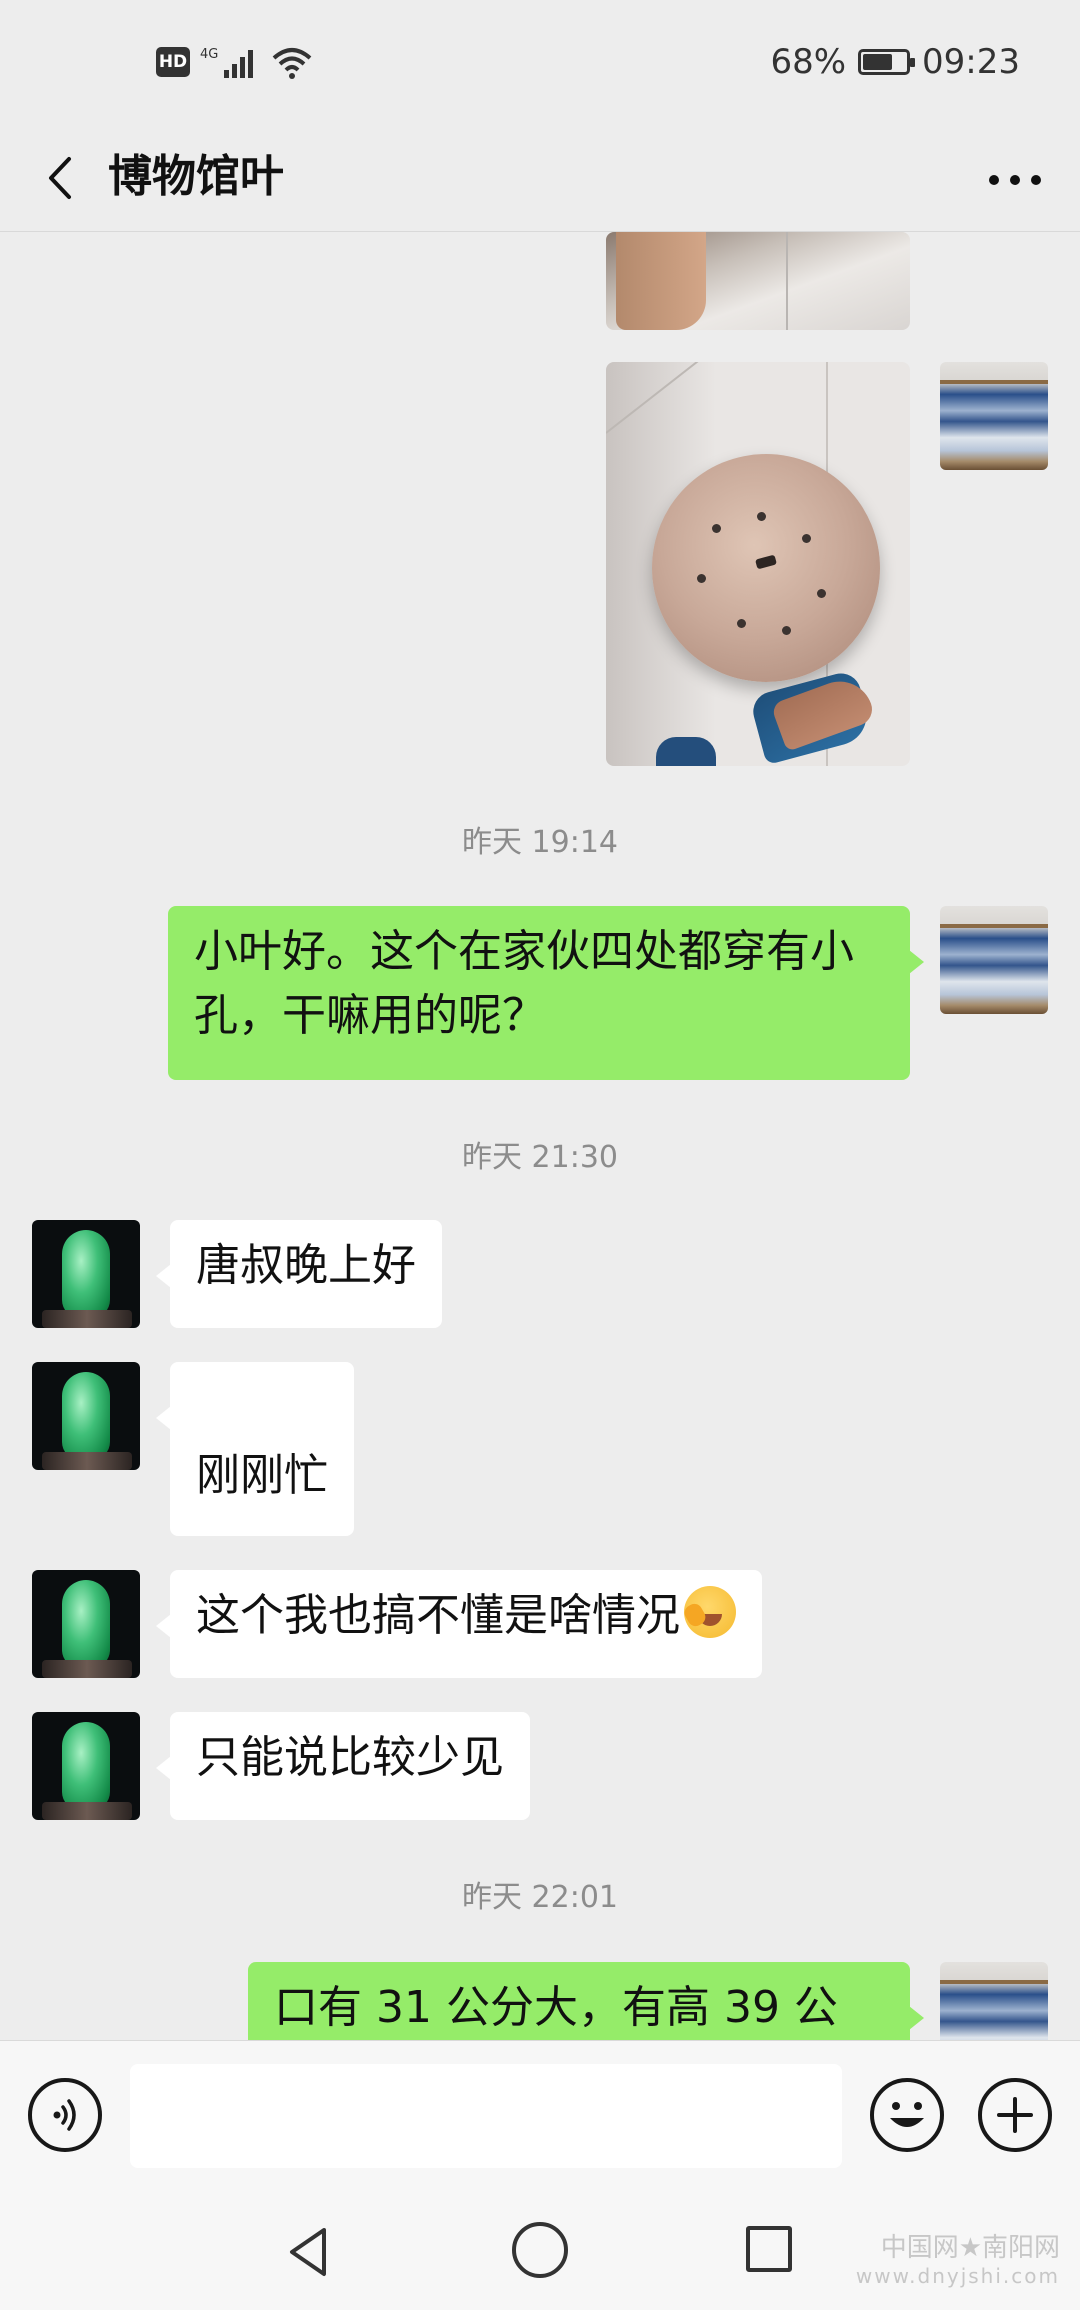 The width and height of the screenshot is (1080, 2310). Describe the element at coordinates (758, 281) in the screenshot. I see `image-message-partial` at that location.